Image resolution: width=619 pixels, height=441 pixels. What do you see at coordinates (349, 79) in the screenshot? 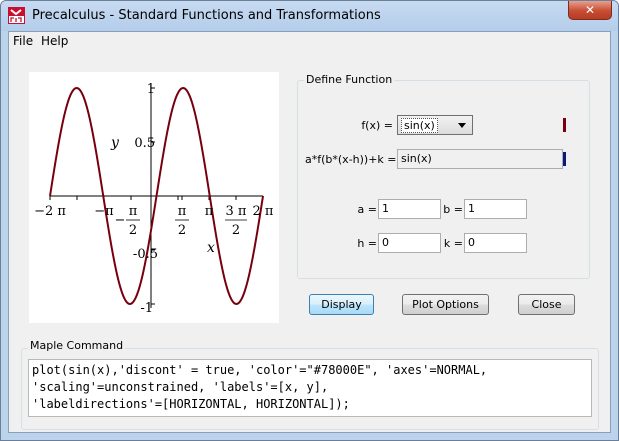
I see `define-function-title: Define Function` at bounding box center [349, 79].